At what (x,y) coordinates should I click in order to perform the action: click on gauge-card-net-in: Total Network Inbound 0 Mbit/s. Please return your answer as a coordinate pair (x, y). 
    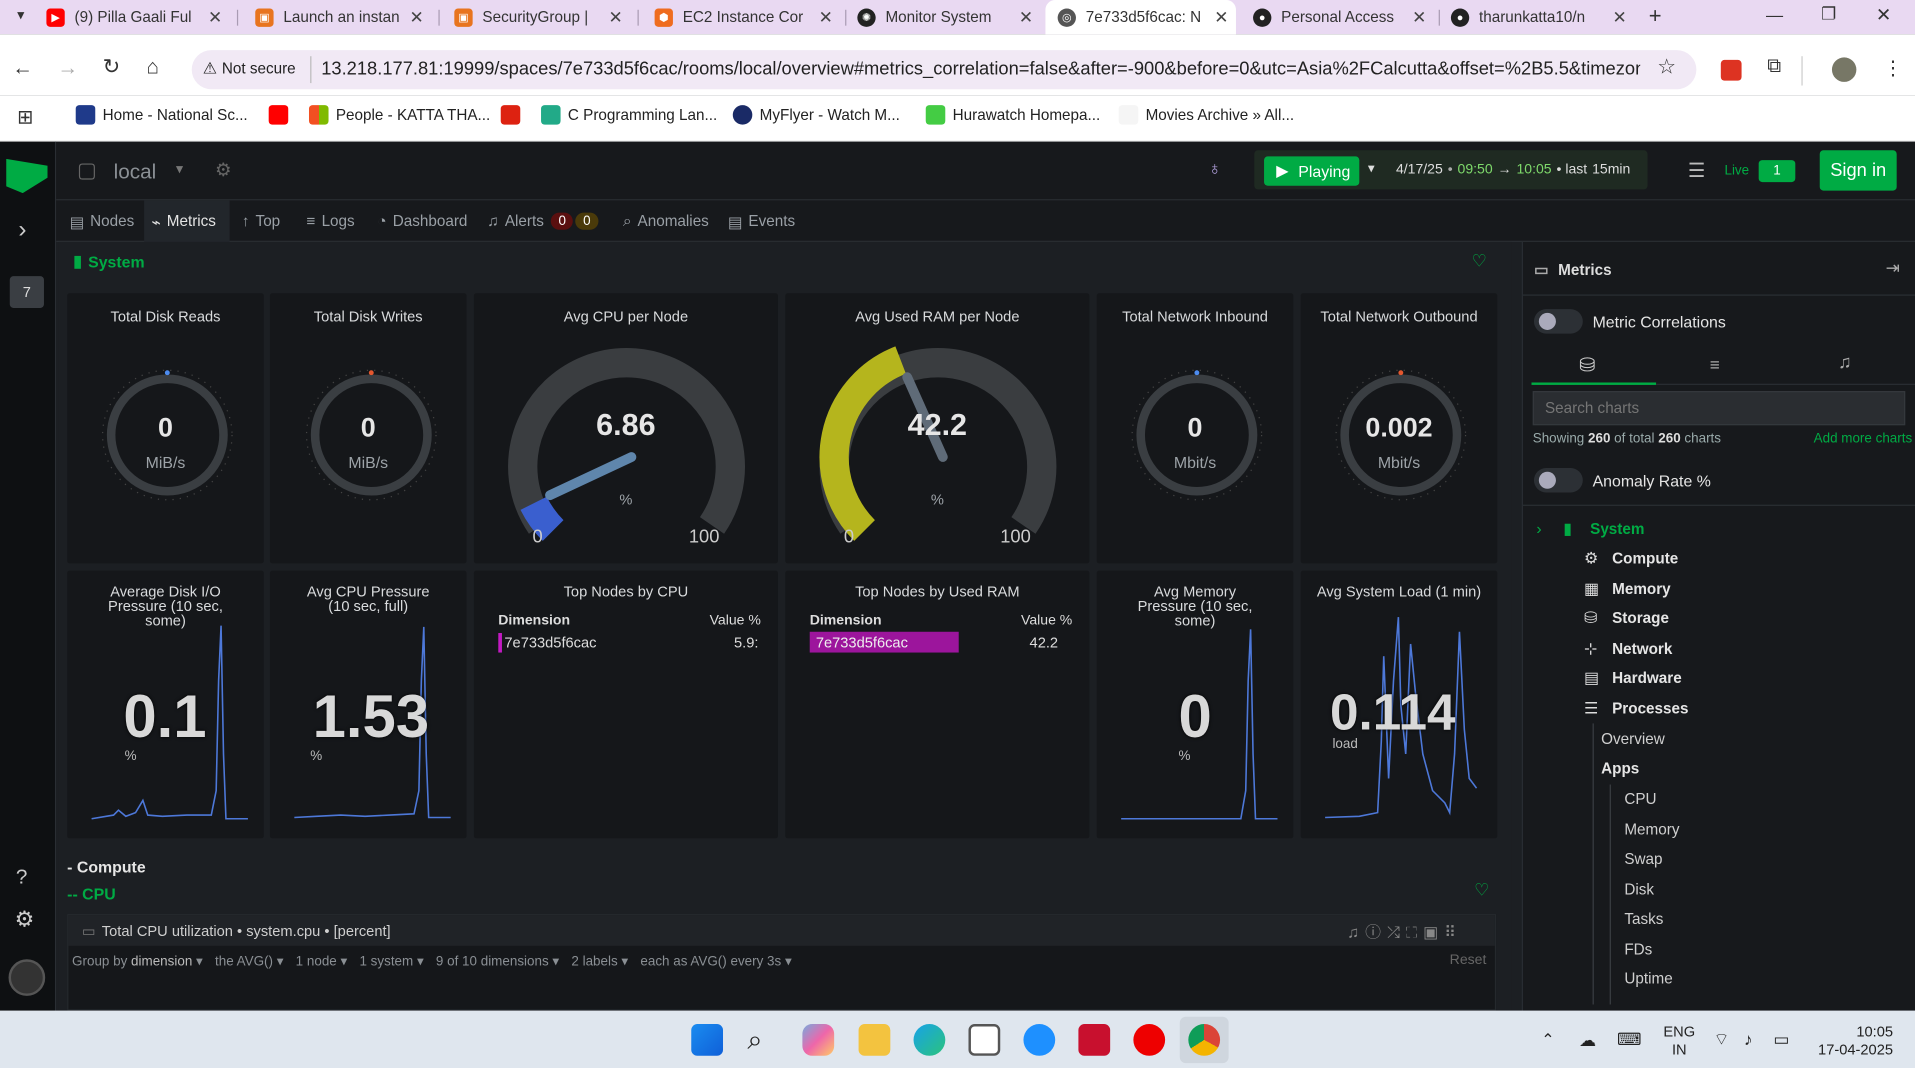
    Looking at the image, I should click on (1195, 428).